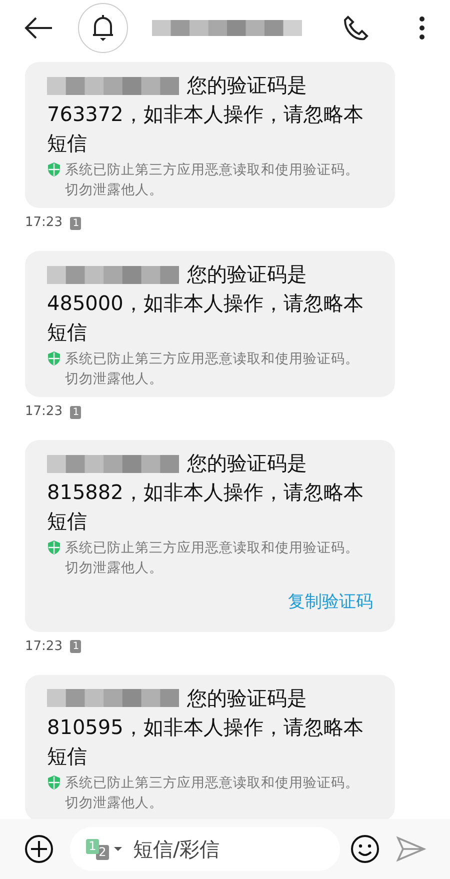 The width and height of the screenshot is (450, 879). I want to click on bell-icon, so click(103, 28).